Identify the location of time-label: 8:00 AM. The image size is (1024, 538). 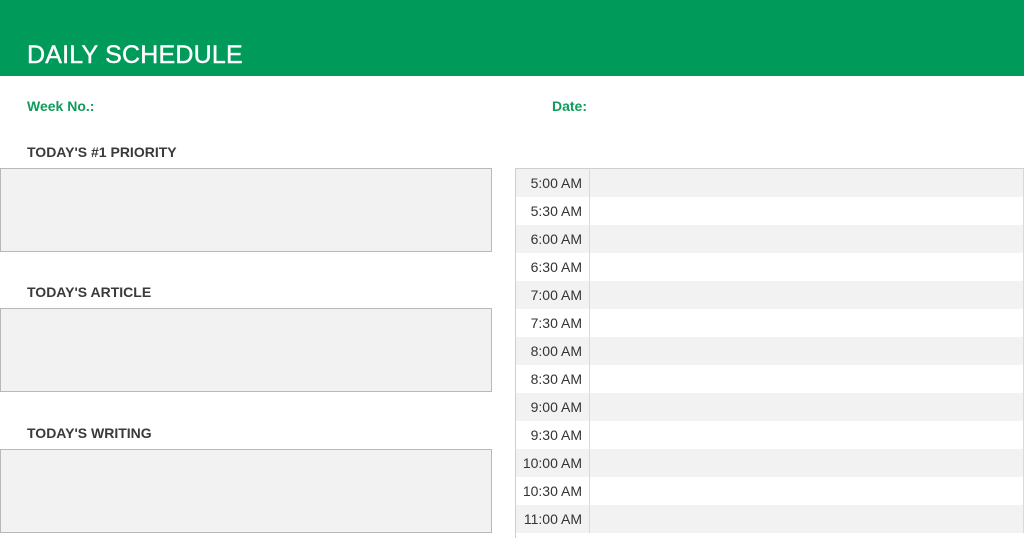
(553, 351).